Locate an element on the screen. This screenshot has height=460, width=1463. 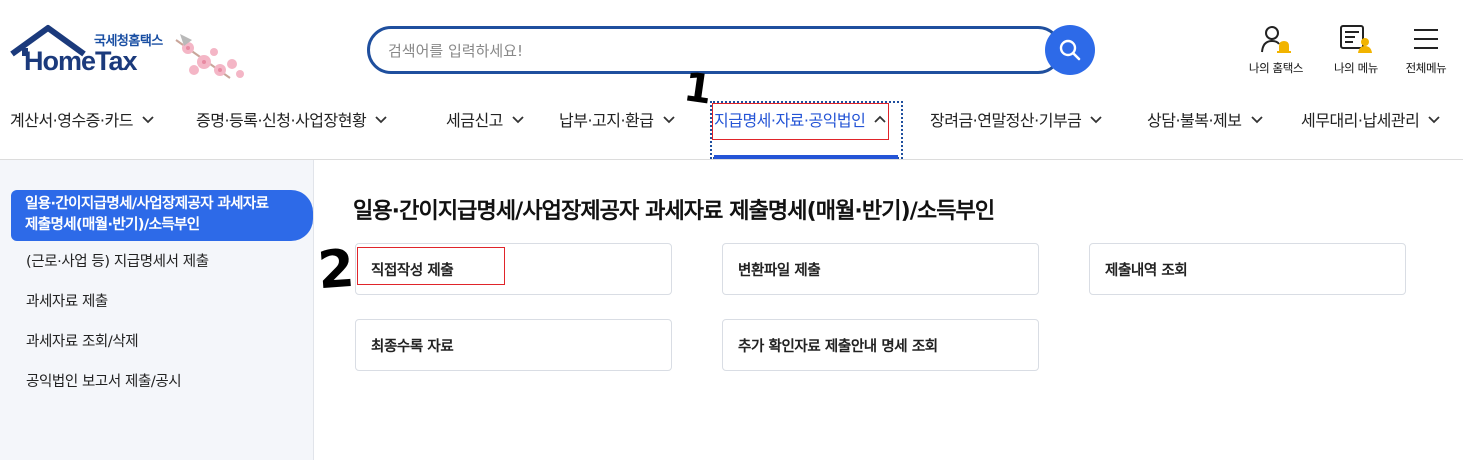
gnb-item-payment: 납부·고지·환급 is located at coordinates (617, 119).